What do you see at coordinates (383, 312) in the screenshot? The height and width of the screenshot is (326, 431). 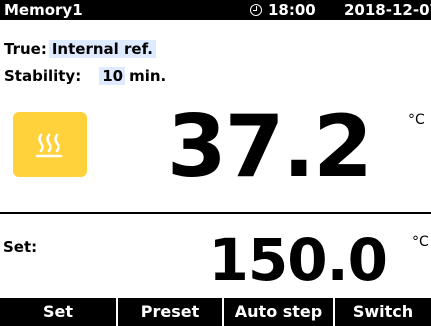 I see `switch-button: Switch` at bounding box center [383, 312].